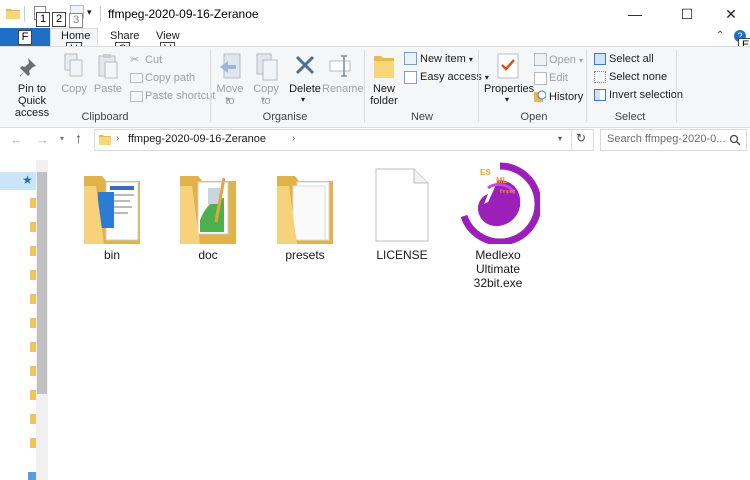 The width and height of the screenshot is (750, 480). What do you see at coordinates (540, 96) in the screenshot?
I see `history-icon` at bounding box center [540, 96].